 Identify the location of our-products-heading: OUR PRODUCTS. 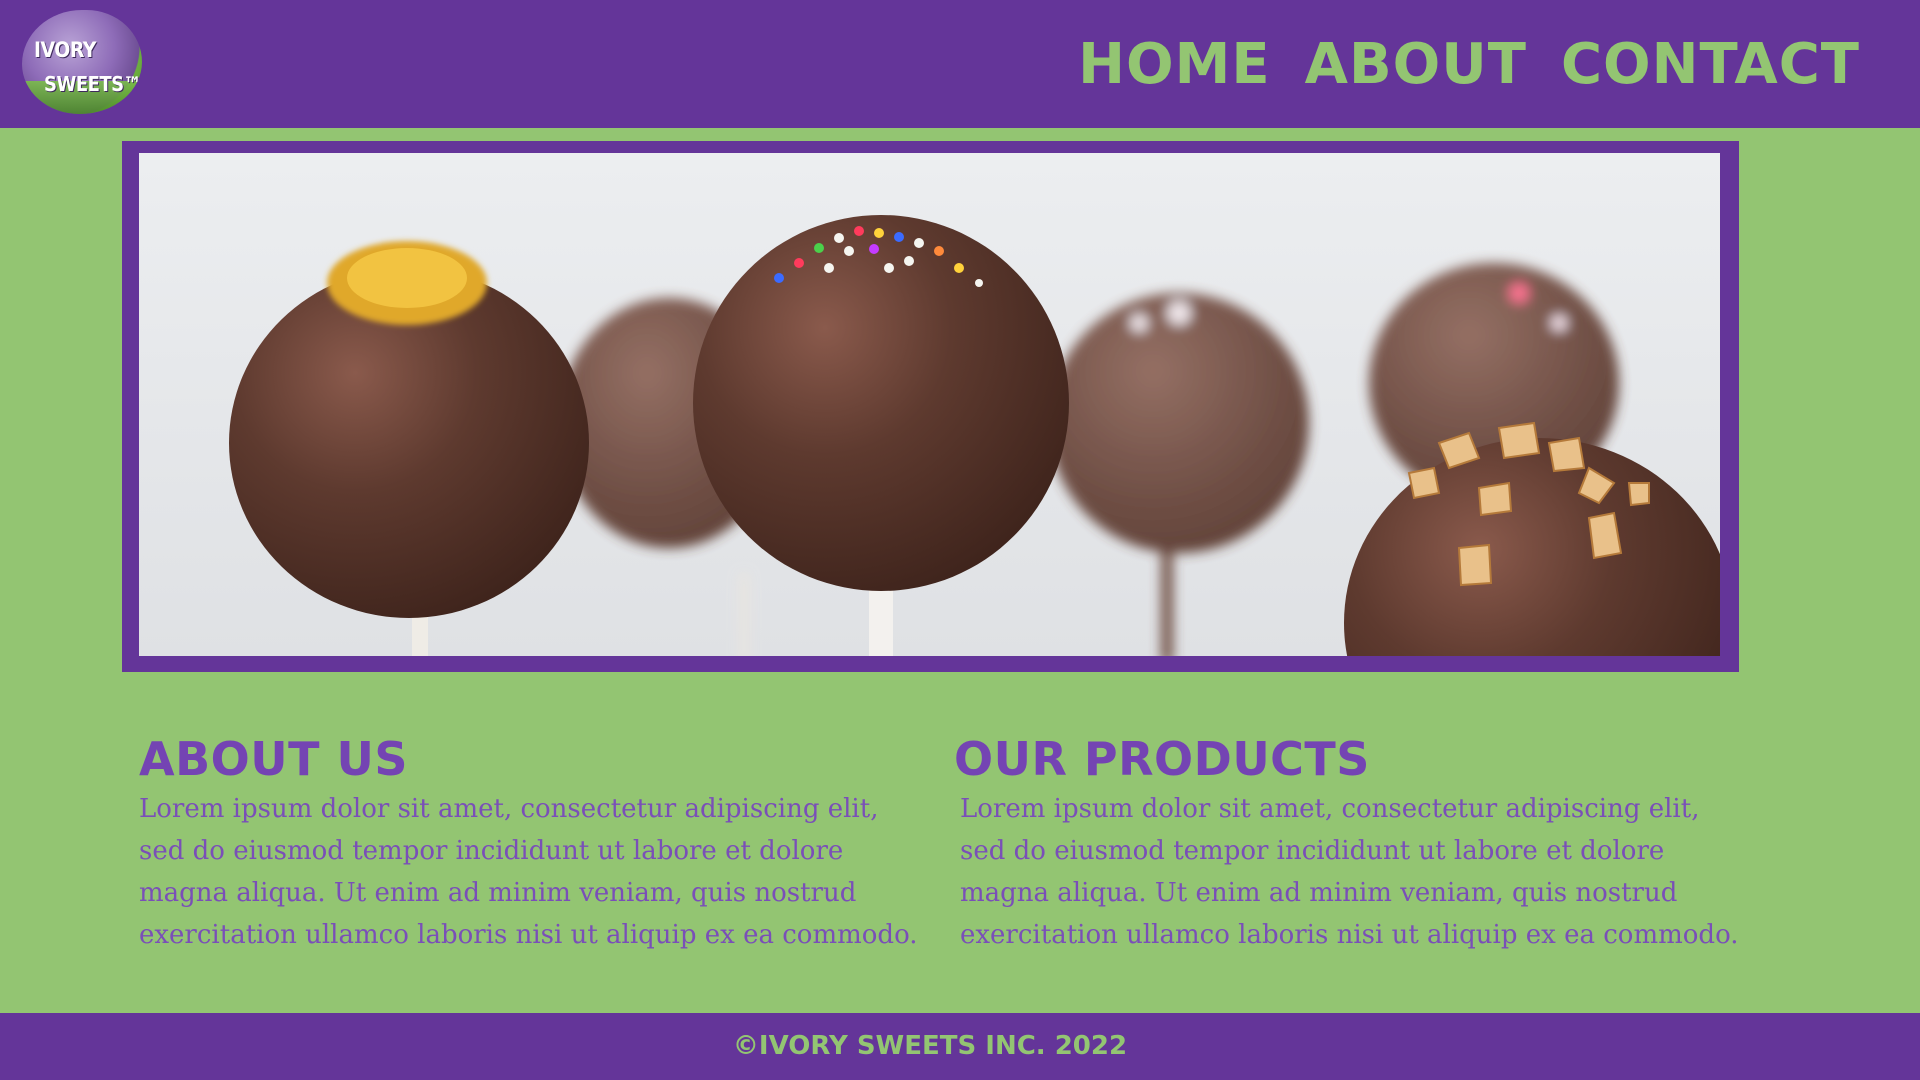
(1162, 759).